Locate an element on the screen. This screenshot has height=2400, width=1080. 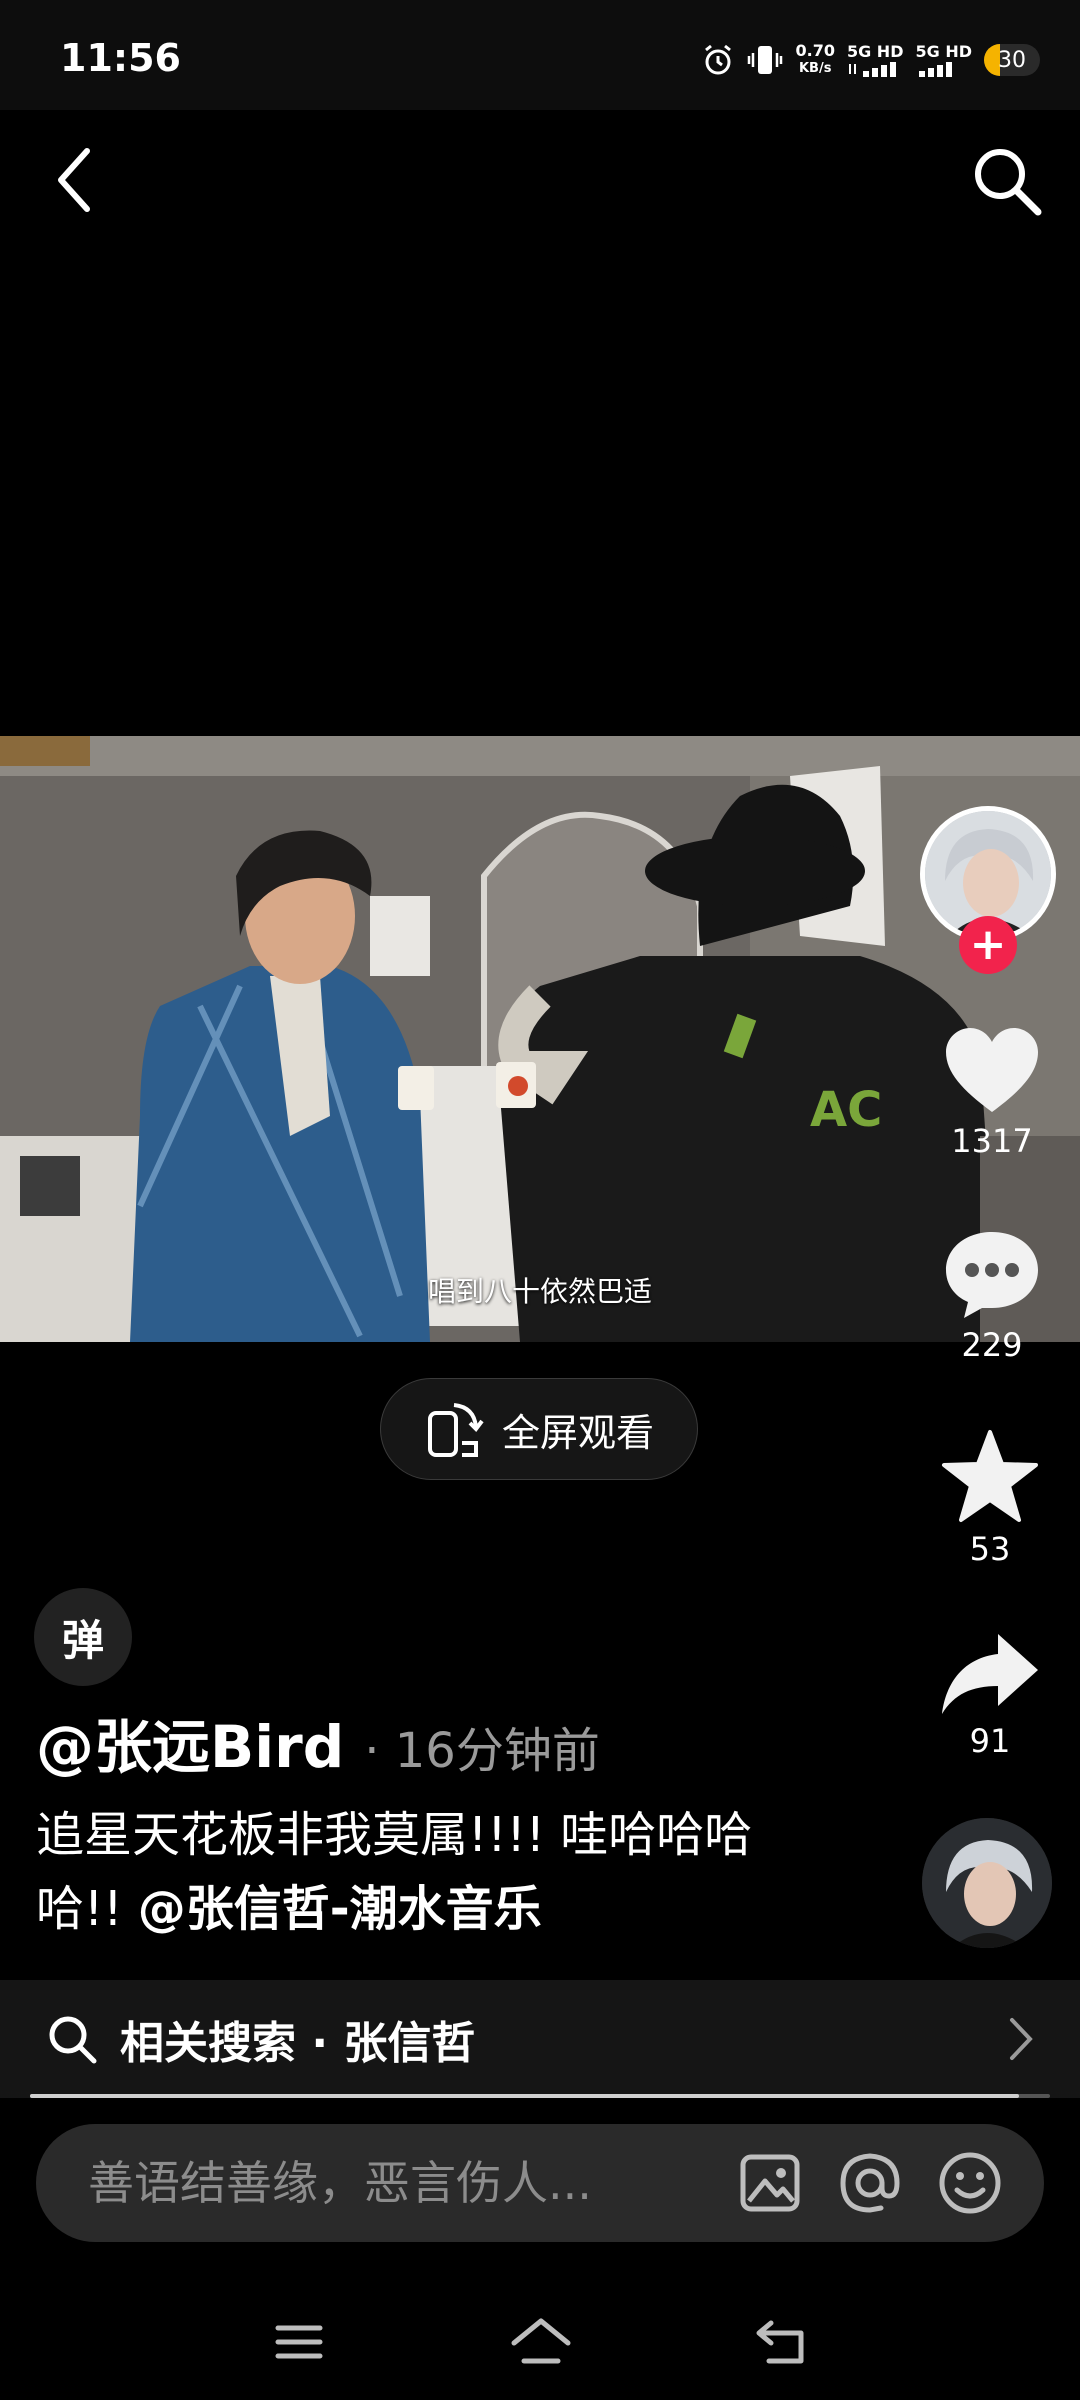
battery-indicator: 30 is located at coordinates (1012, 60).